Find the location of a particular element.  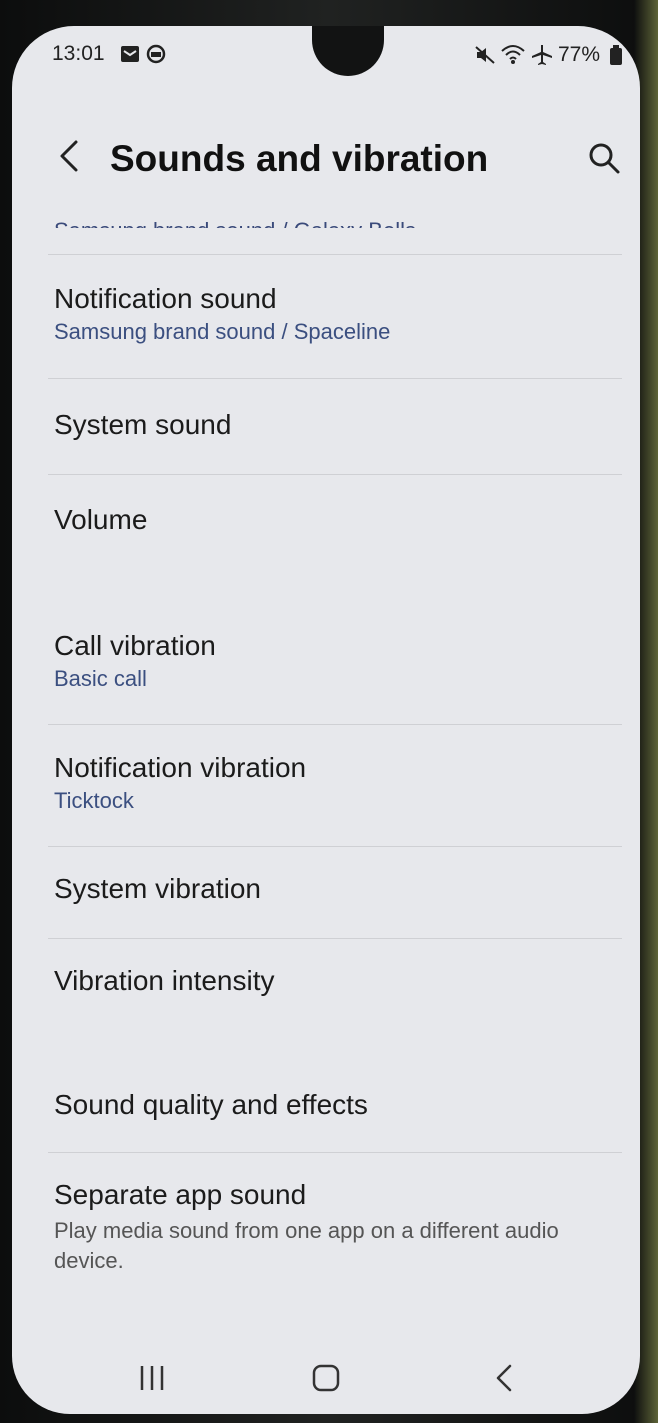

battery-icon is located at coordinates (616, 55).